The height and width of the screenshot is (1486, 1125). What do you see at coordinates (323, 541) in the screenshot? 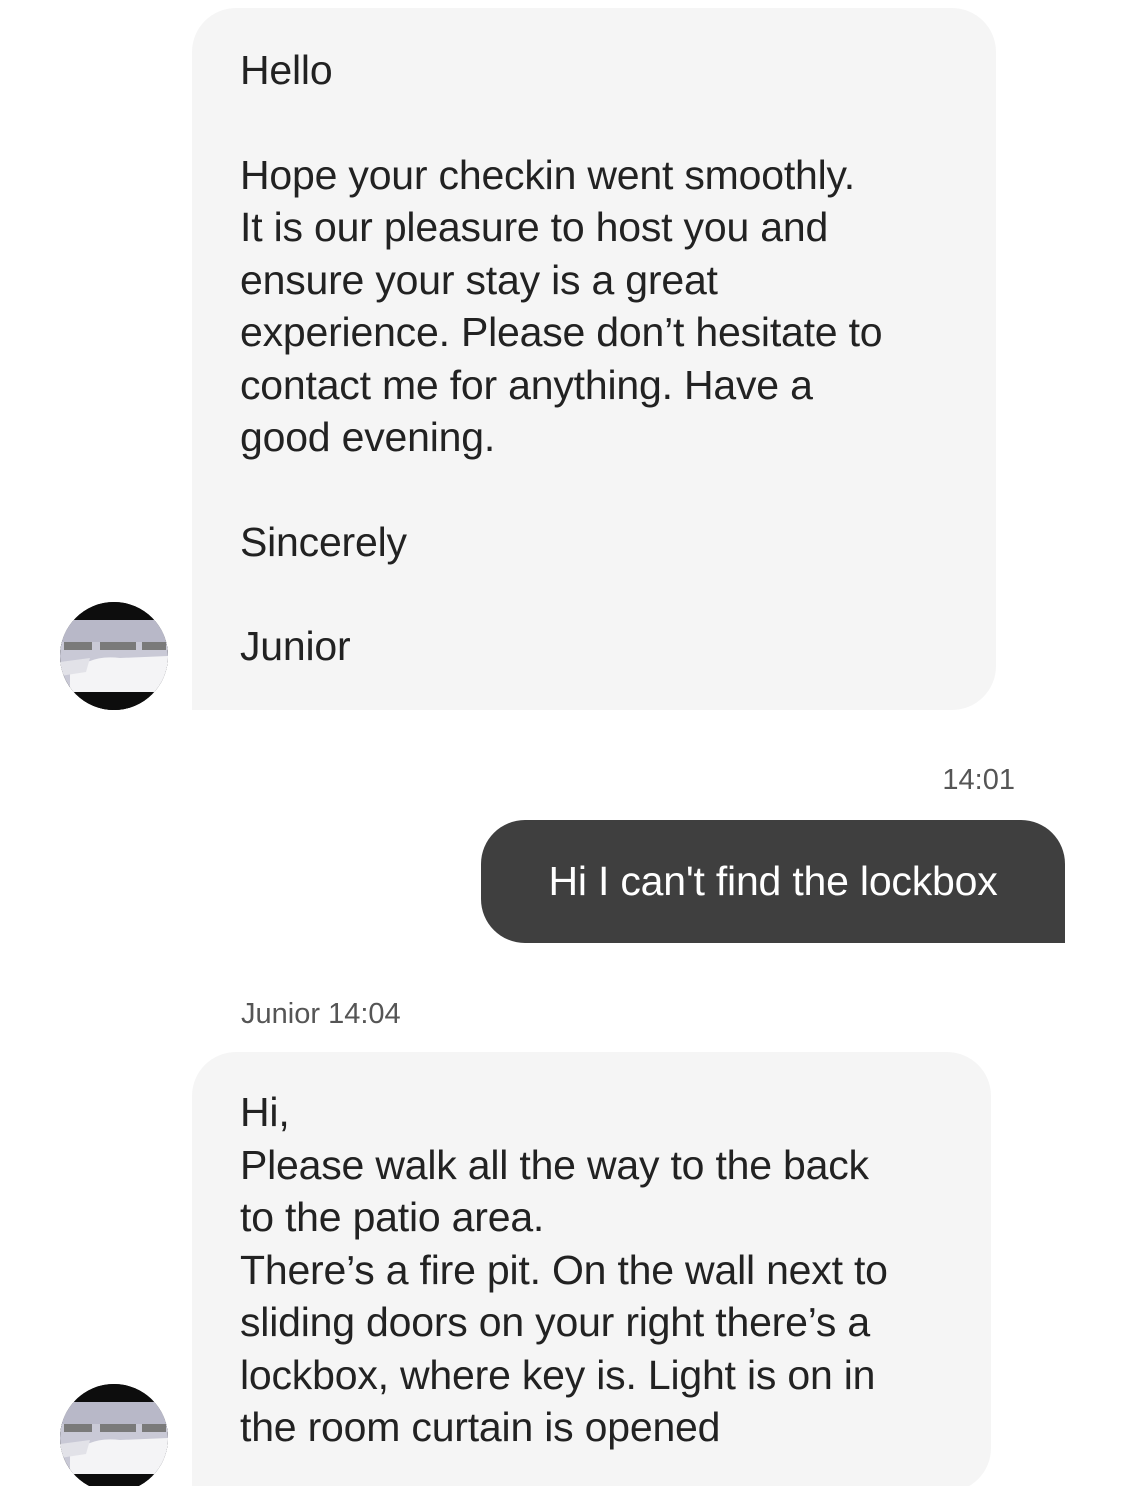
I see `message-text: Sincerely` at bounding box center [323, 541].